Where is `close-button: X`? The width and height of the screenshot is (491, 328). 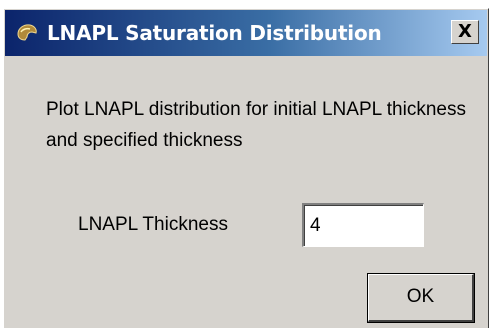 close-button: X is located at coordinates (465, 32).